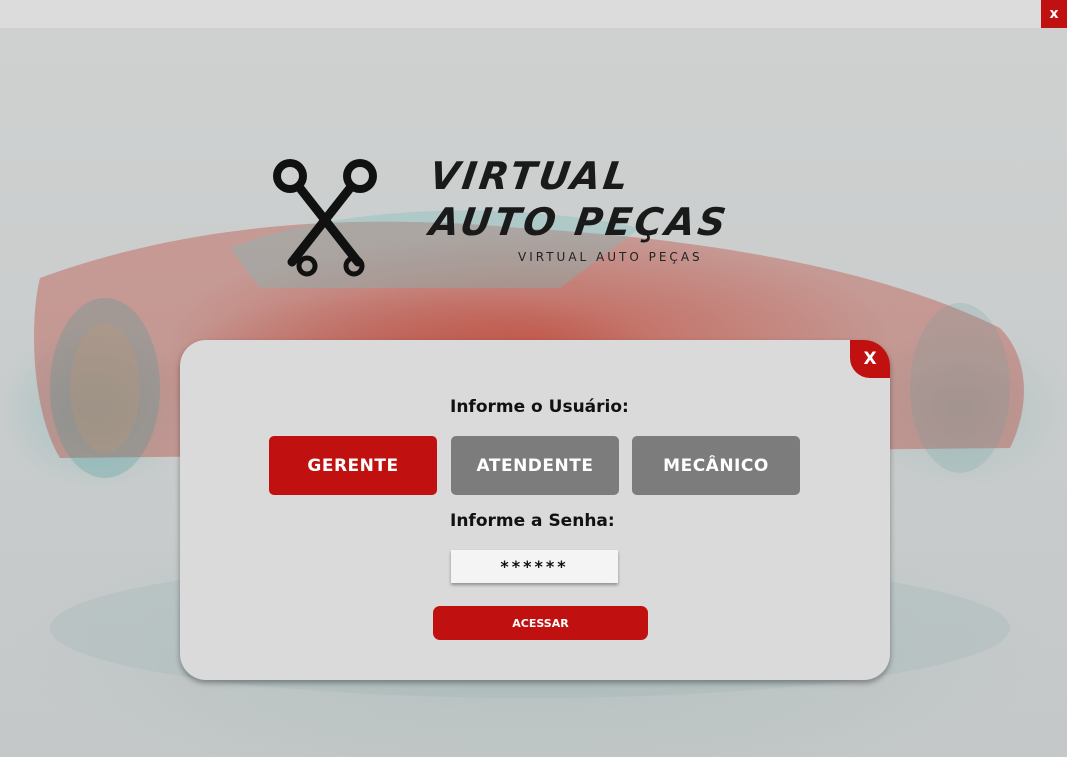 The image size is (1067, 757). What do you see at coordinates (533, 14) in the screenshot?
I see `title-bar` at bounding box center [533, 14].